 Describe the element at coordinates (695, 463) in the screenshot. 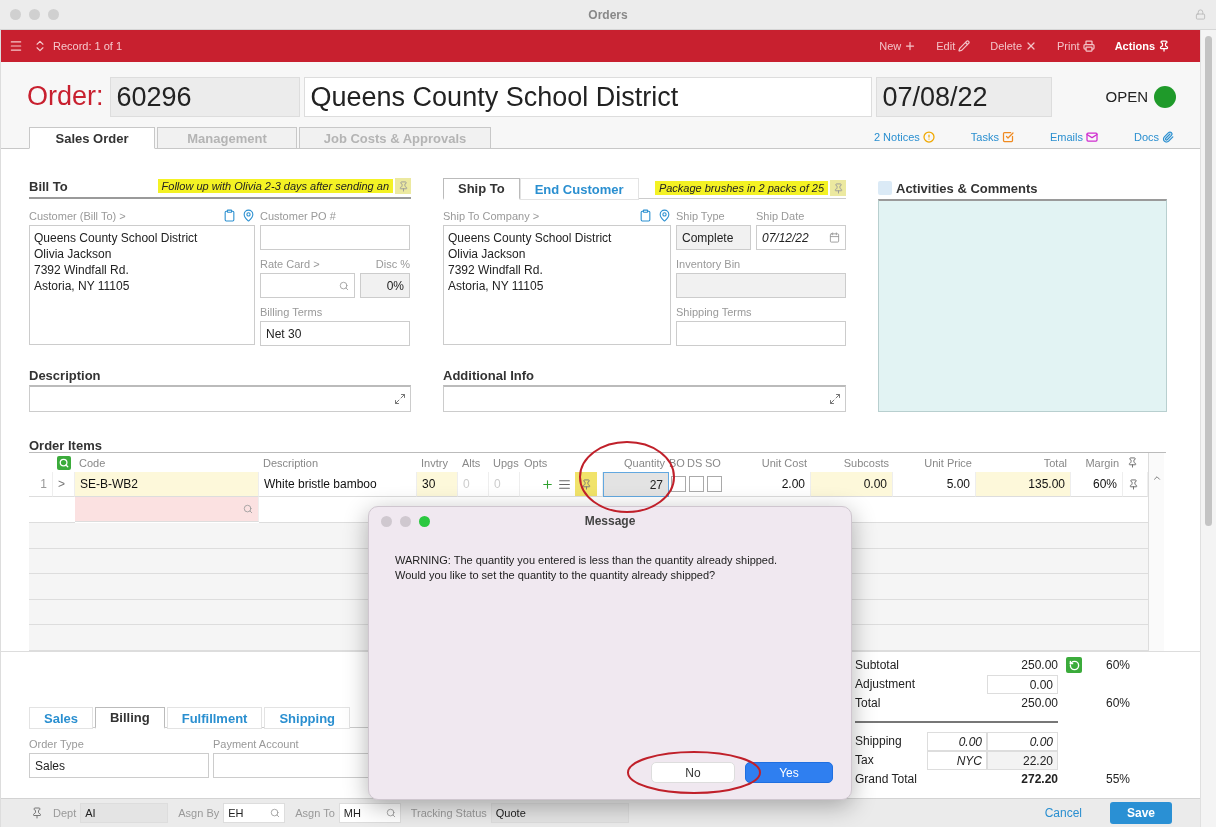

I see `column-header: DS` at that location.